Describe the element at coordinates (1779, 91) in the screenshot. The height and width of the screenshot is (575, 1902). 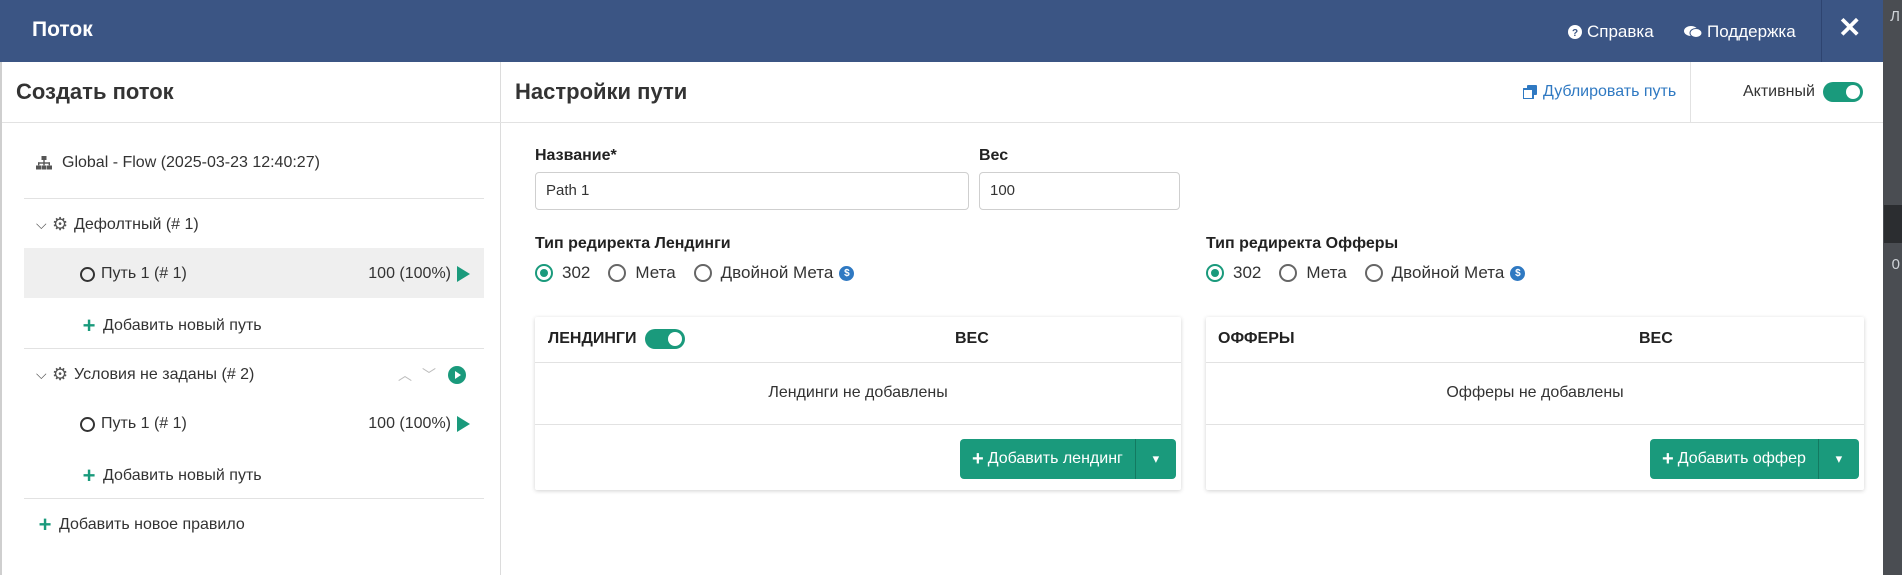
I see `active-label: Активный` at that location.